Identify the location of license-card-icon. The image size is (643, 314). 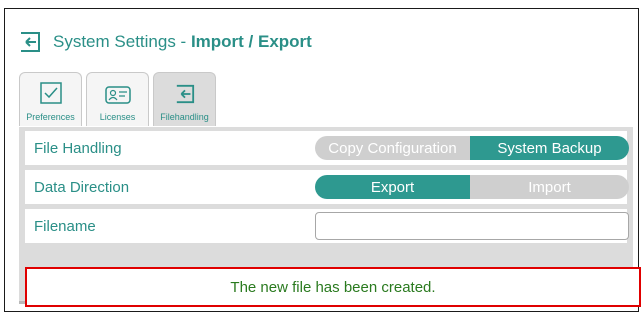
(117, 95).